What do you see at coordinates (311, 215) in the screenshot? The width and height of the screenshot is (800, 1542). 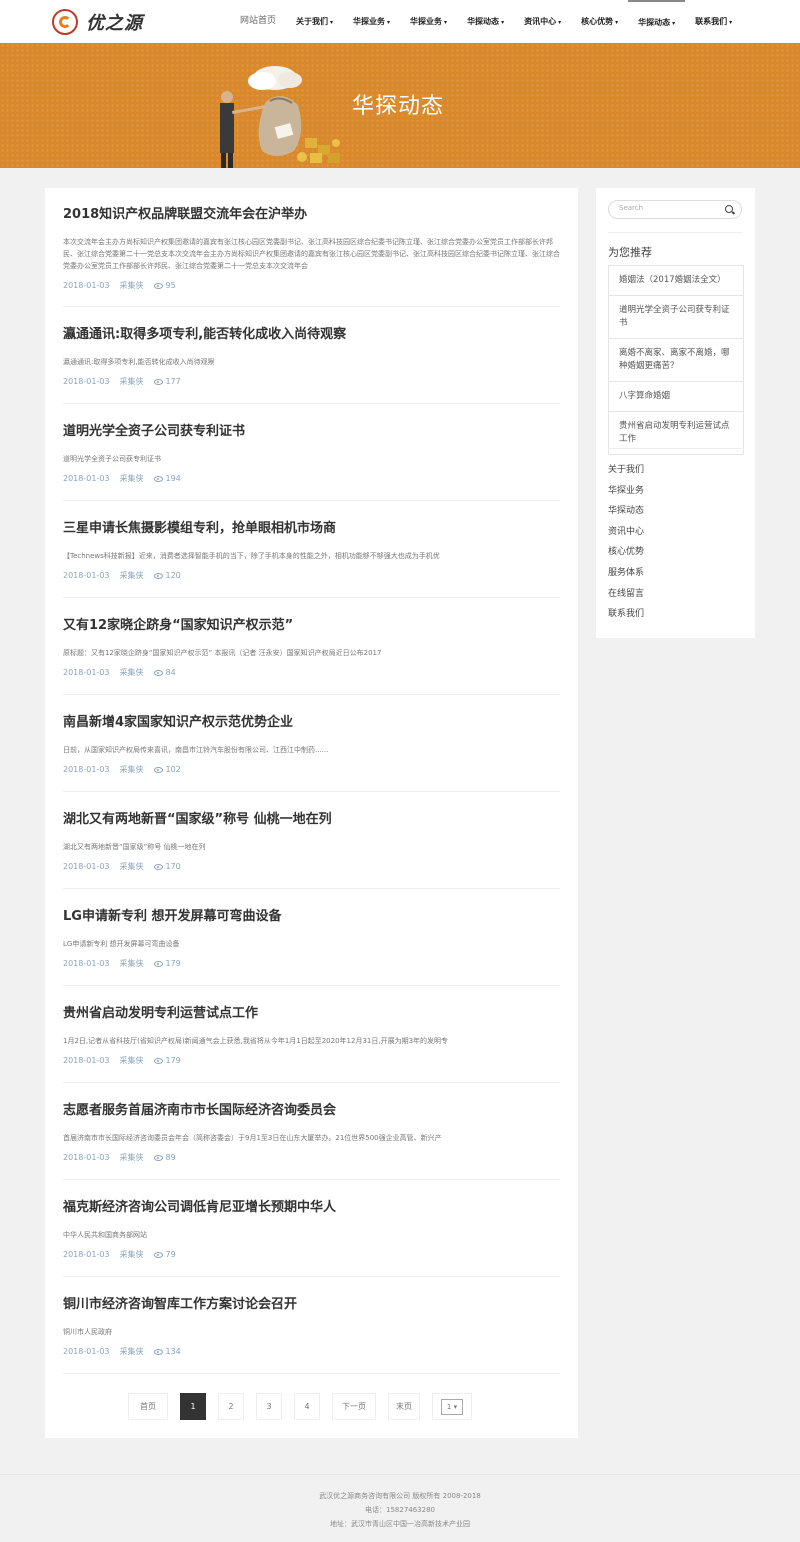 I see `article-title: 2018知识产权品牌联盟交流年会在沪举办` at bounding box center [311, 215].